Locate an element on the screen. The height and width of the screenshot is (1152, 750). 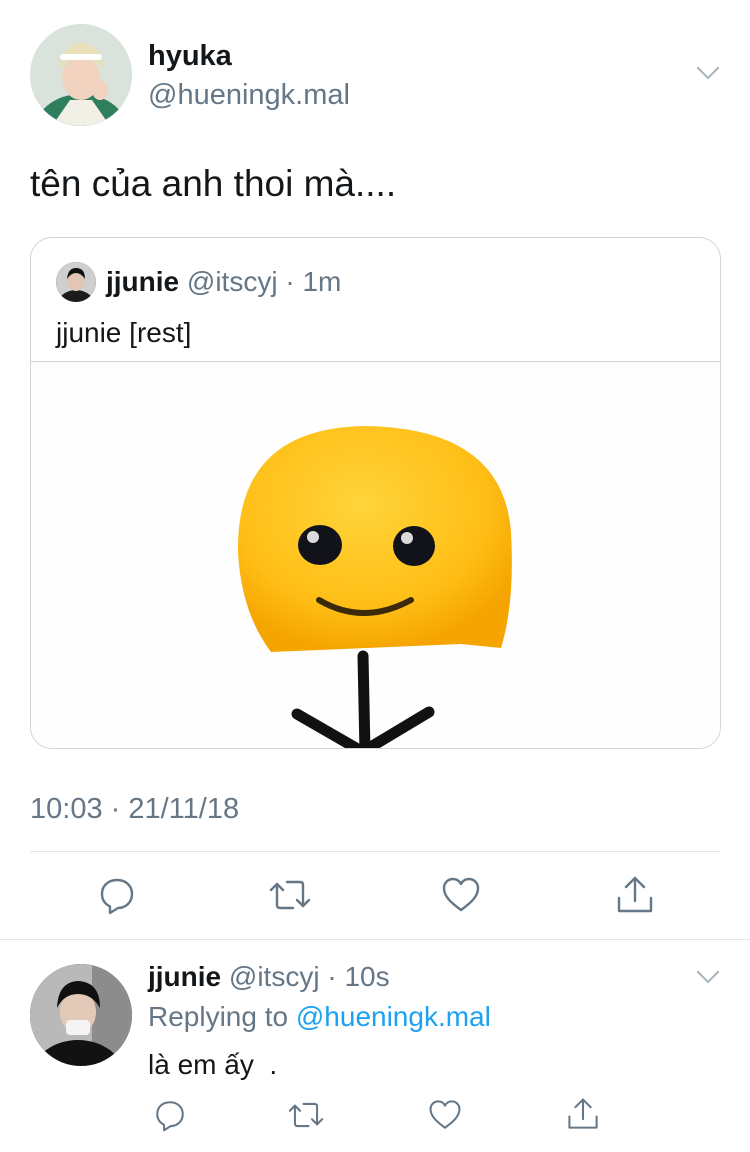
tweet-timestamp: 10:03 · 21/11/18 is located at coordinates (135, 809).